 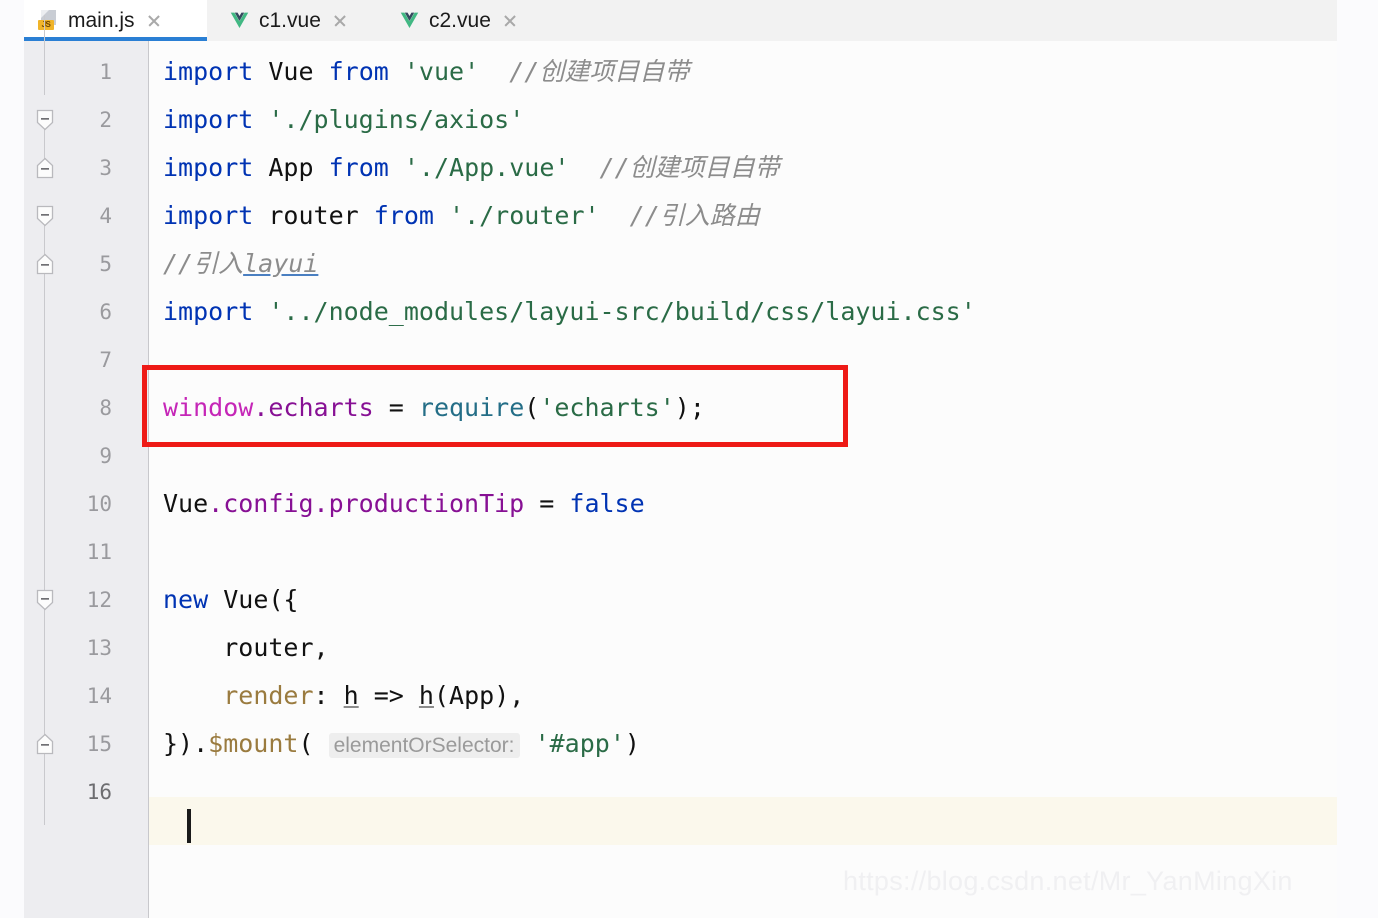 What do you see at coordinates (479, 695) in the screenshot?
I see `token-punct: (App),` at bounding box center [479, 695].